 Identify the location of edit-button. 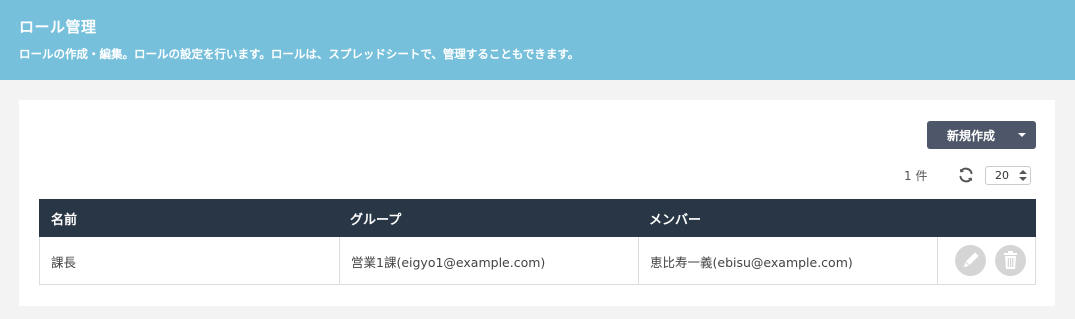
(970, 260).